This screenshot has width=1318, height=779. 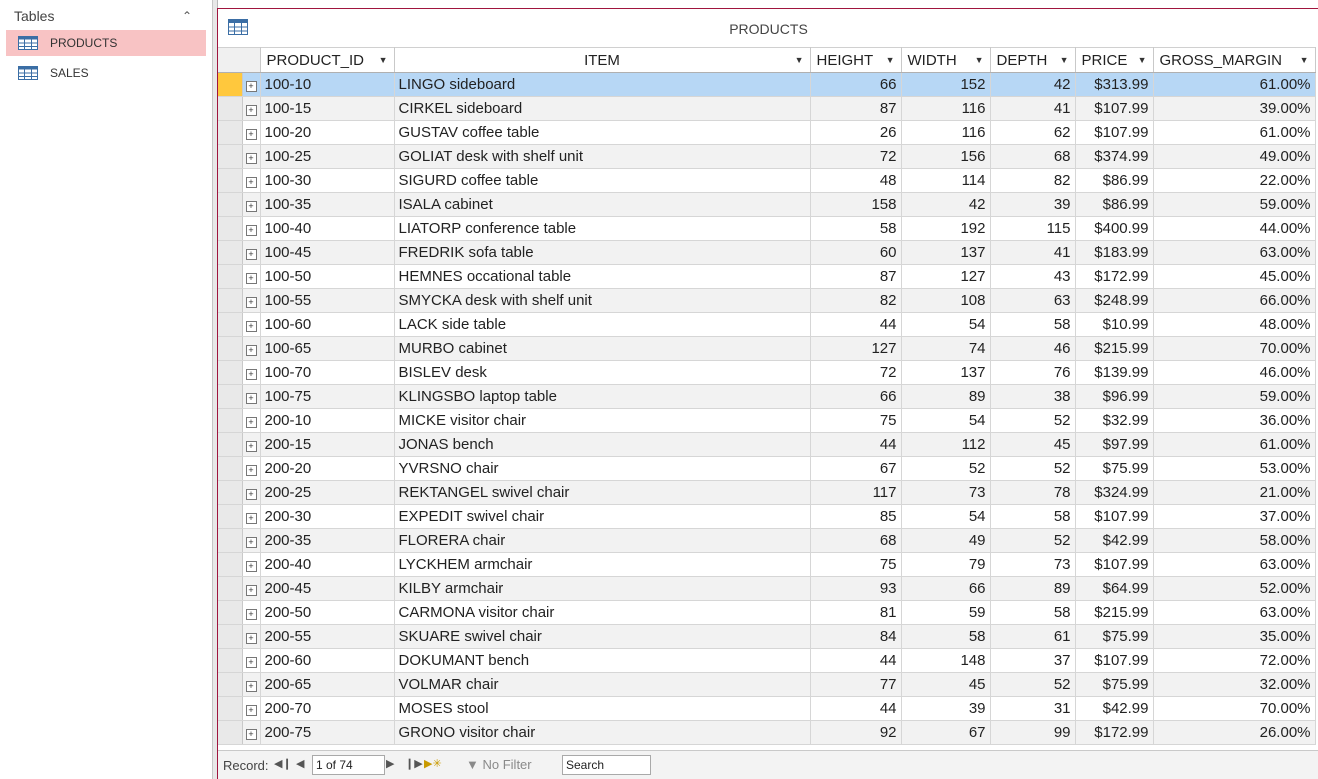 I want to click on height-cell: 92, so click(x=856, y=732).